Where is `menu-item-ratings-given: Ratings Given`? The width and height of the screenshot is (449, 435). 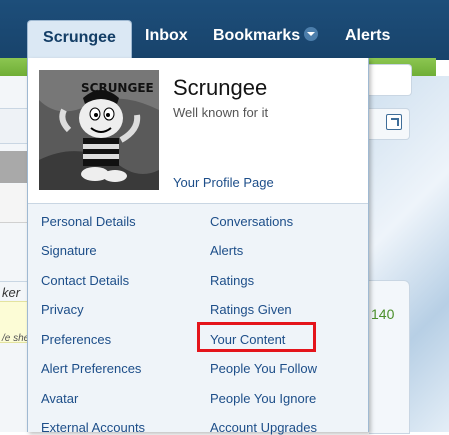
menu-item-ratings-given: Ratings Given is located at coordinates (251, 309).